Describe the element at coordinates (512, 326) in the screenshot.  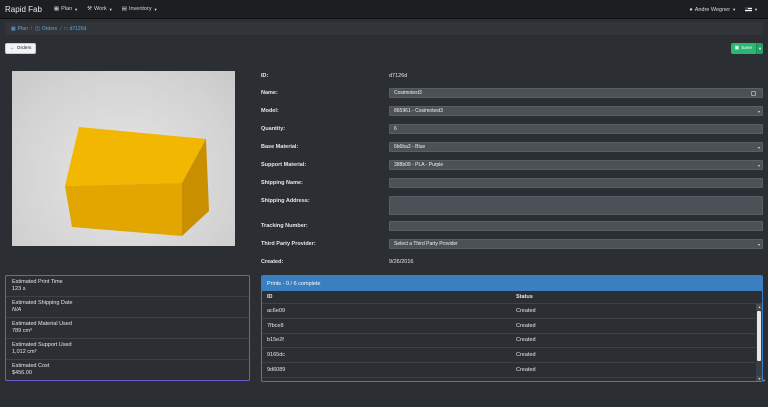
I see `table-row: 7fbce8 Created` at that location.